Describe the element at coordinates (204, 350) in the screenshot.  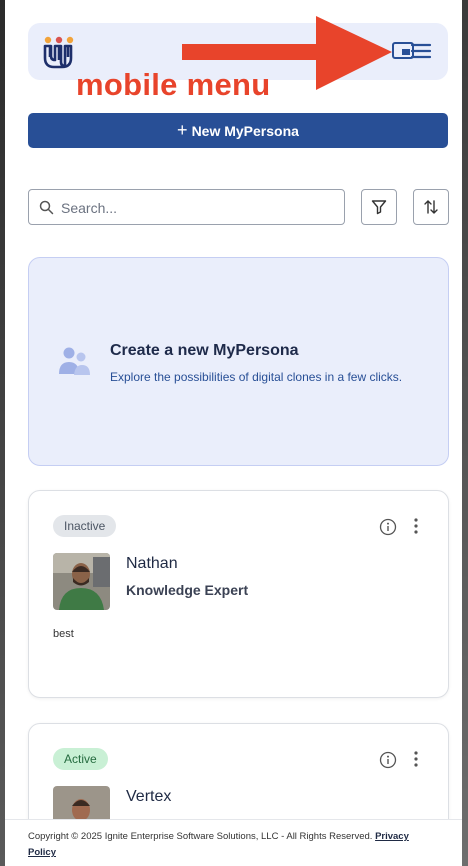
I see `create-card-title: Create a new MyPersona` at that location.